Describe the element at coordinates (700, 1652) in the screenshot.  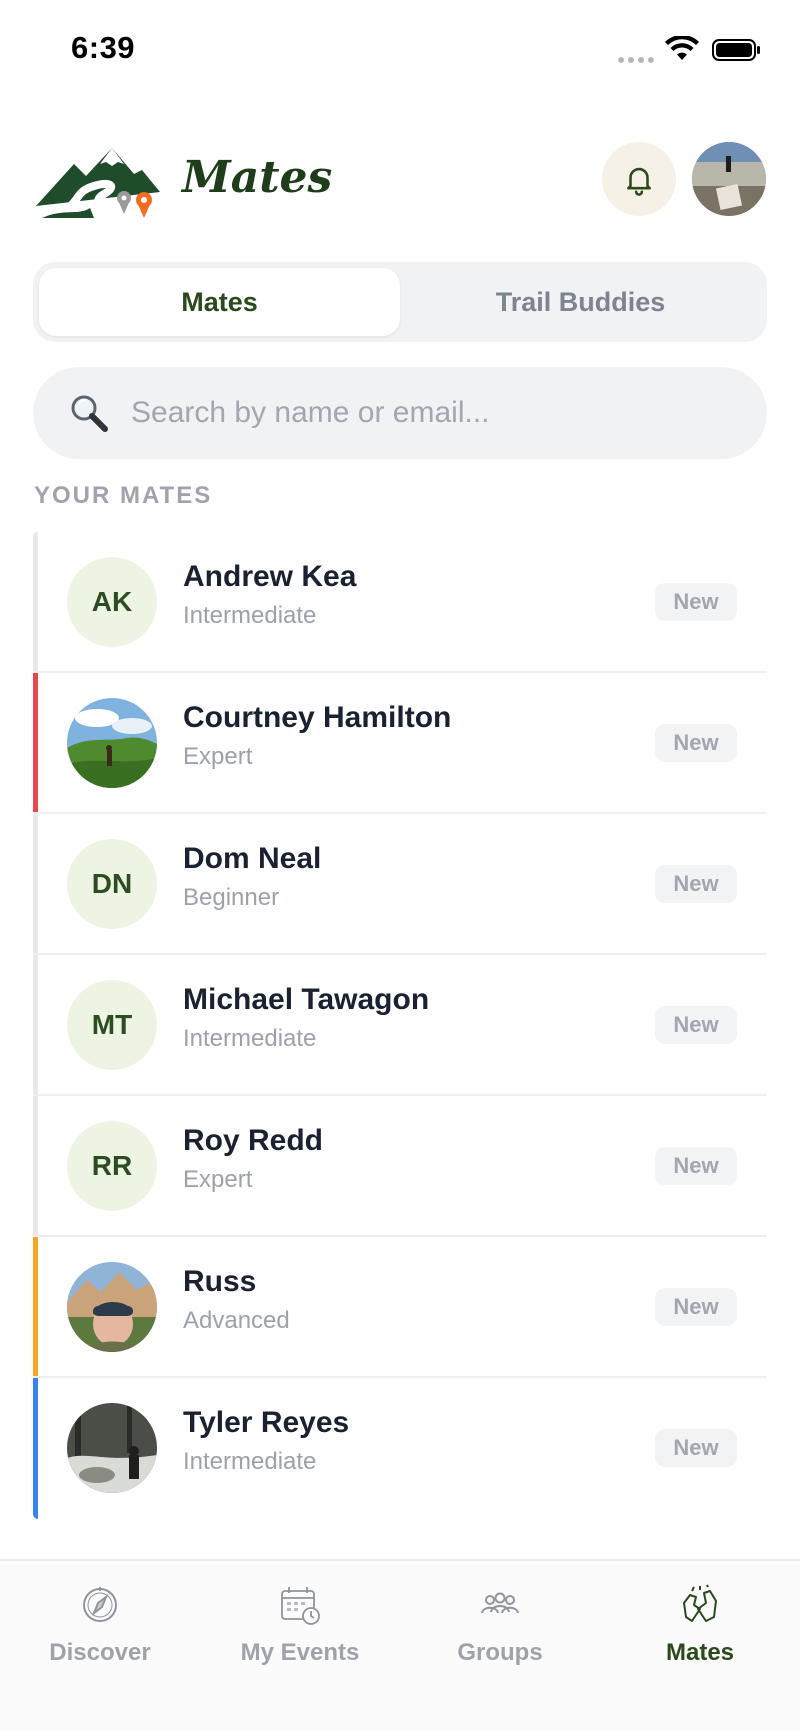
I see `nav-label: Mates` at that location.